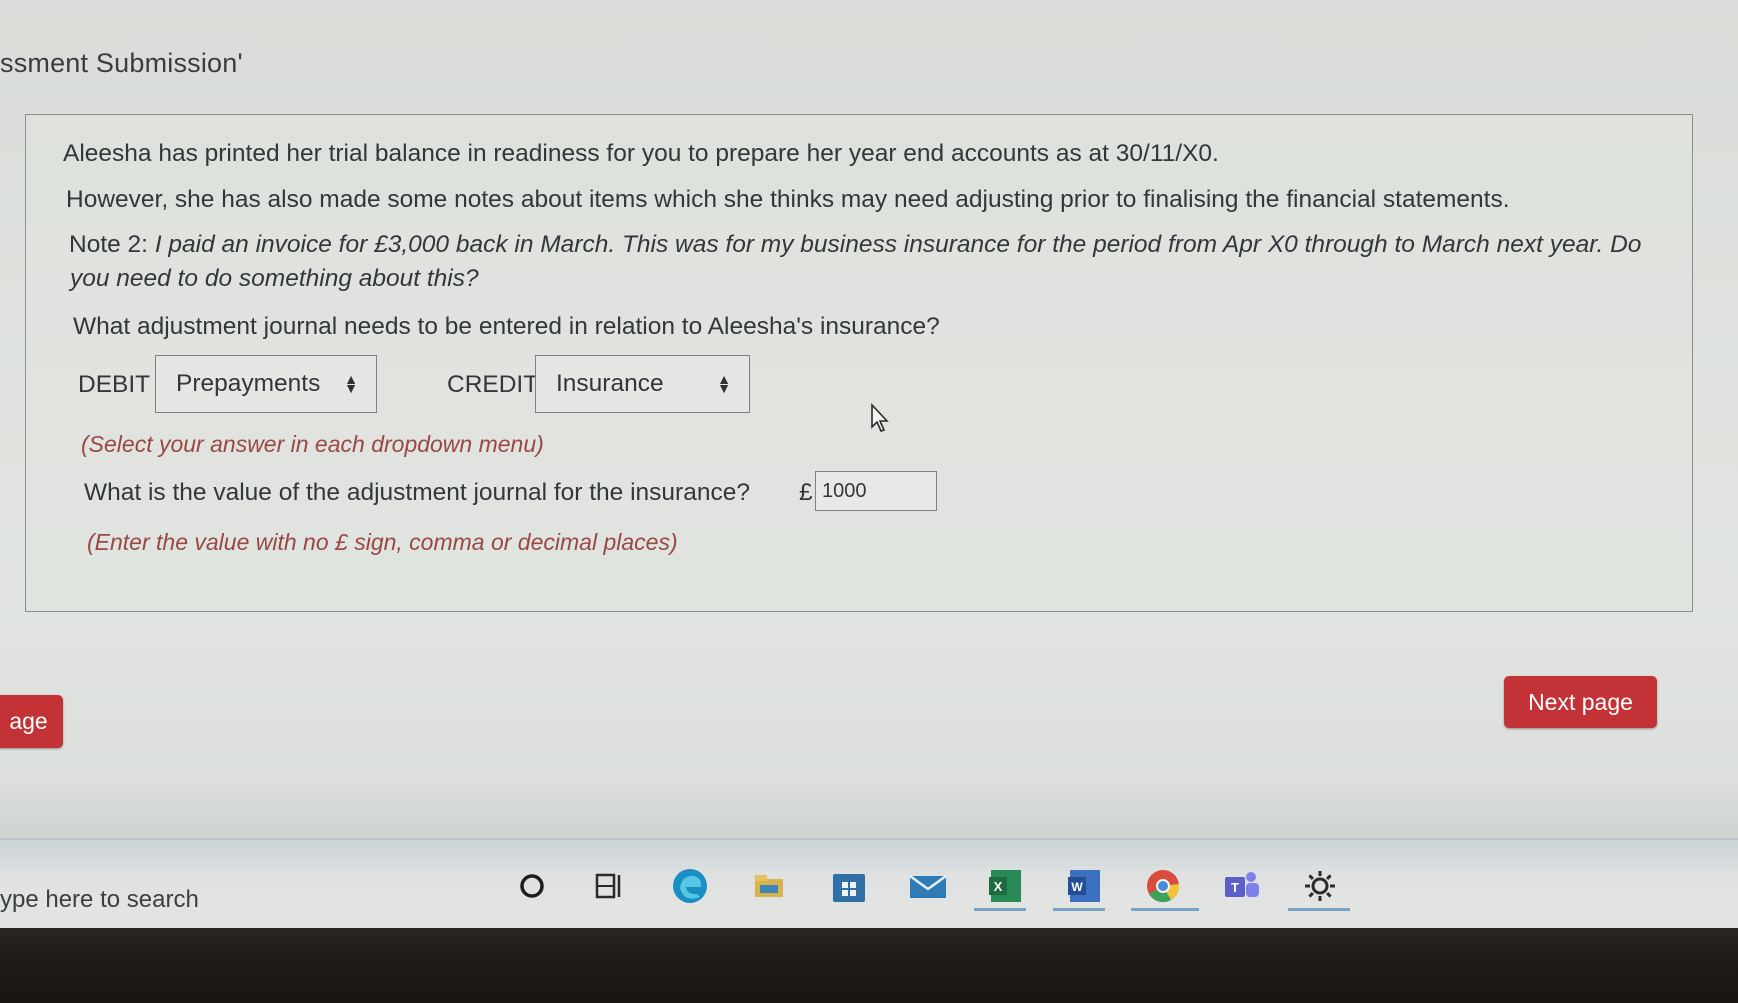 The height and width of the screenshot is (1003, 1738). What do you see at coordinates (1077, 887) in the screenshot?
I see `svg-text: W` at bounding box center [1077, 887].